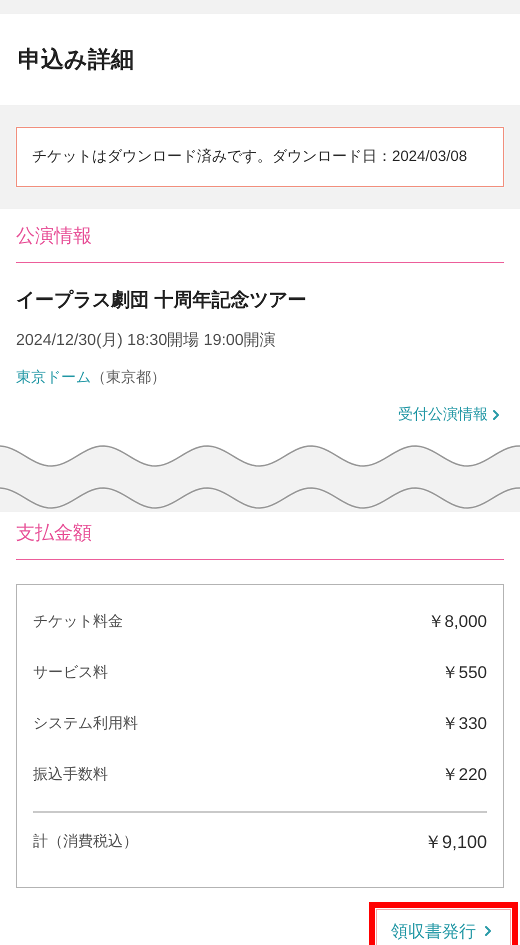  Describe the element at coordinates (128, 378) in the screenshot. I see `venue-area: （東京都）` at that location.